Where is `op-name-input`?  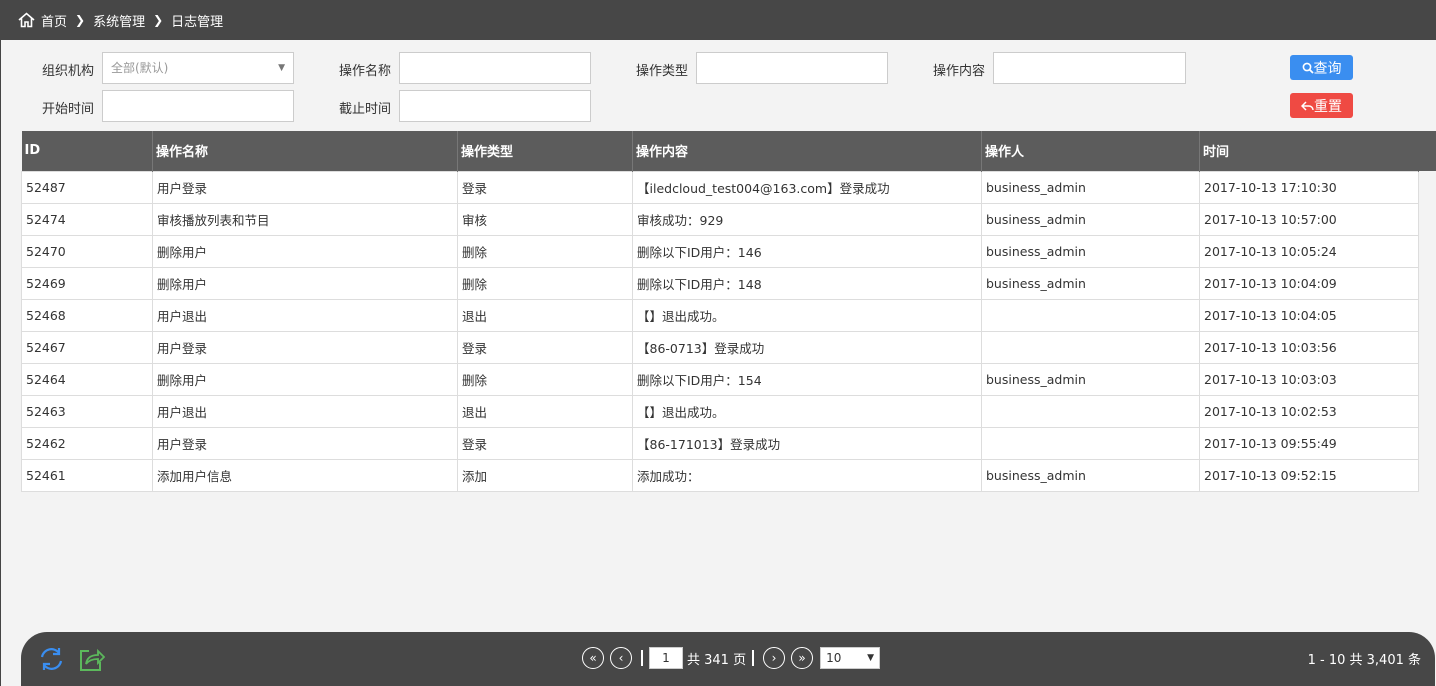 op-name-input is located at coordinates (495, 68).